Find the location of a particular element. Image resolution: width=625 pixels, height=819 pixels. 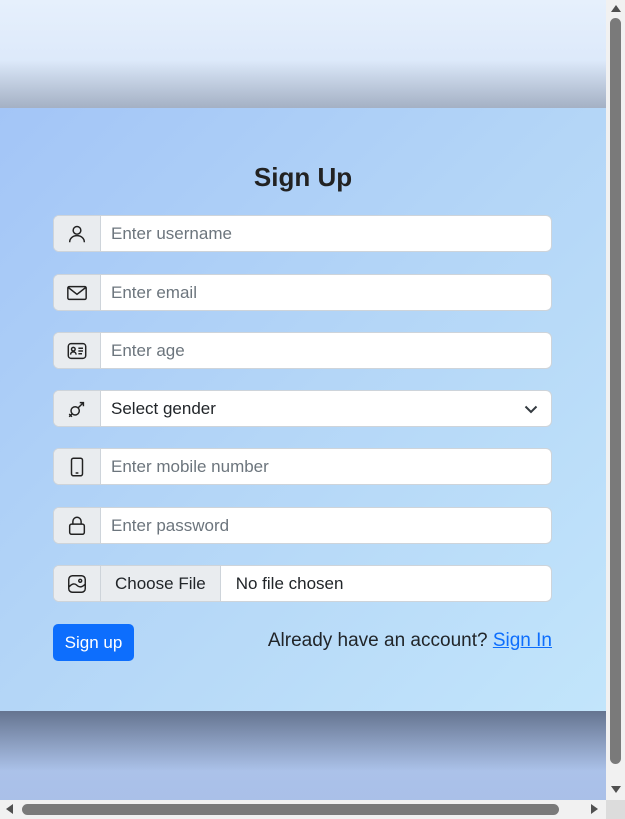

age-input is located at coordinates (326, 350).